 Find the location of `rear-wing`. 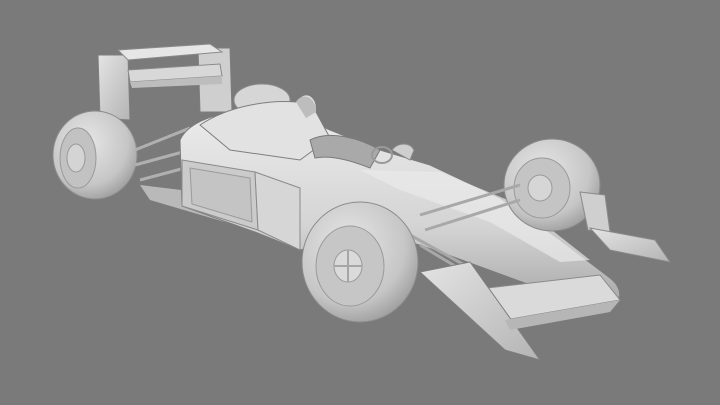

rear-wing is located at coordinates (165, 82).